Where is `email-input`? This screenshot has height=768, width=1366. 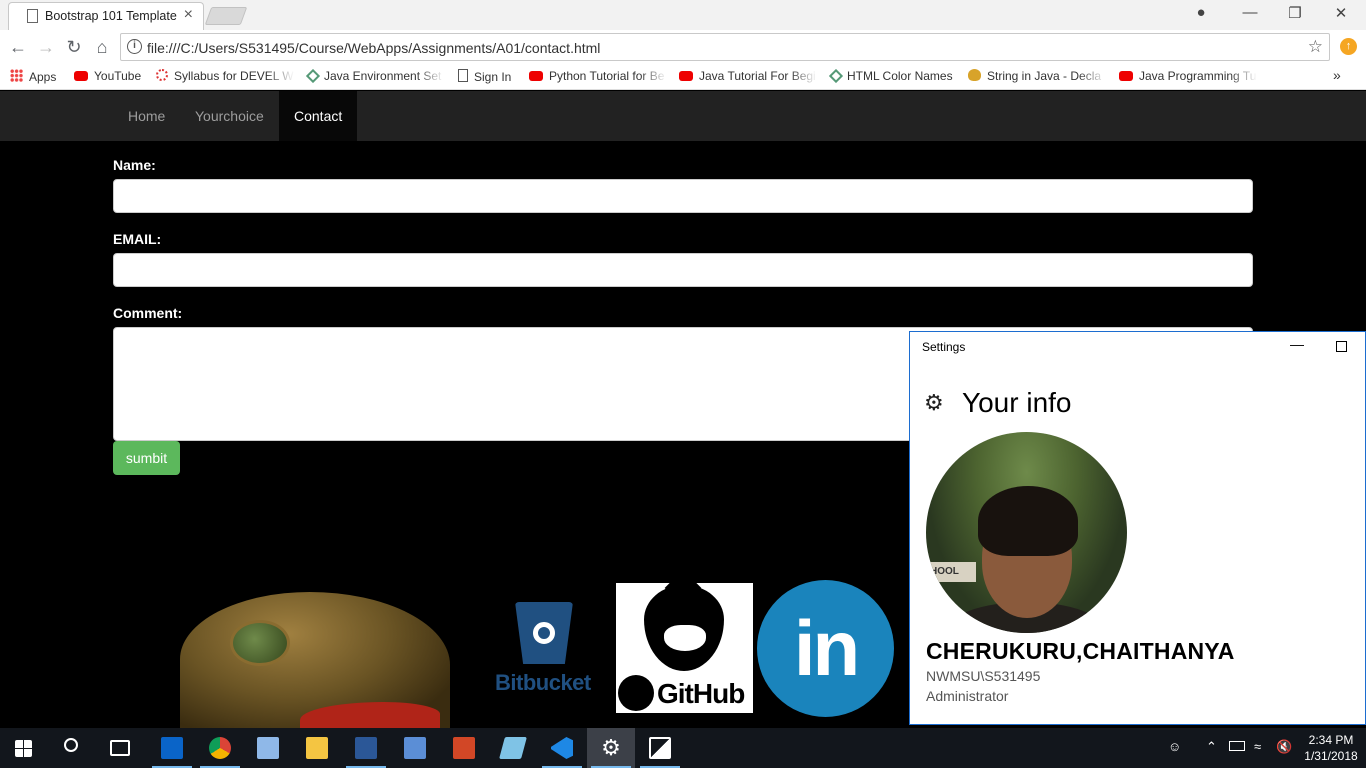 email-input is located at coordinates (683, 270).